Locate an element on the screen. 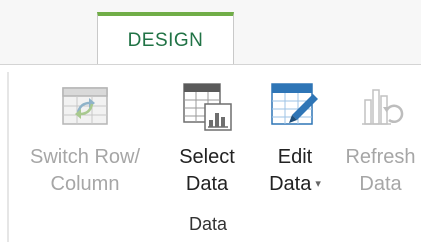 The image size is (421, 242). select-data-icon is located at coordinates (207, 107).